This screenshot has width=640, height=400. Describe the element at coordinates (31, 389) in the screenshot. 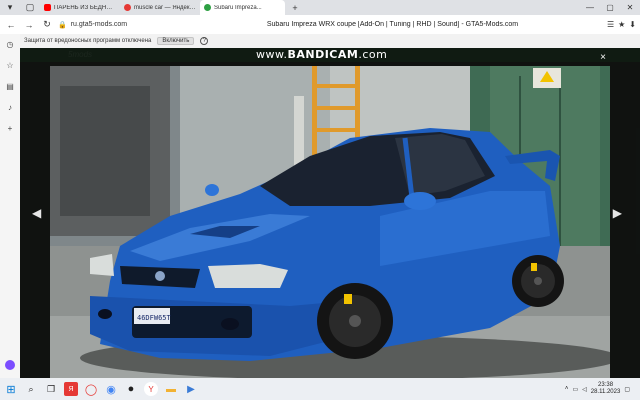

I see `search-icon: ⌕` at that location.